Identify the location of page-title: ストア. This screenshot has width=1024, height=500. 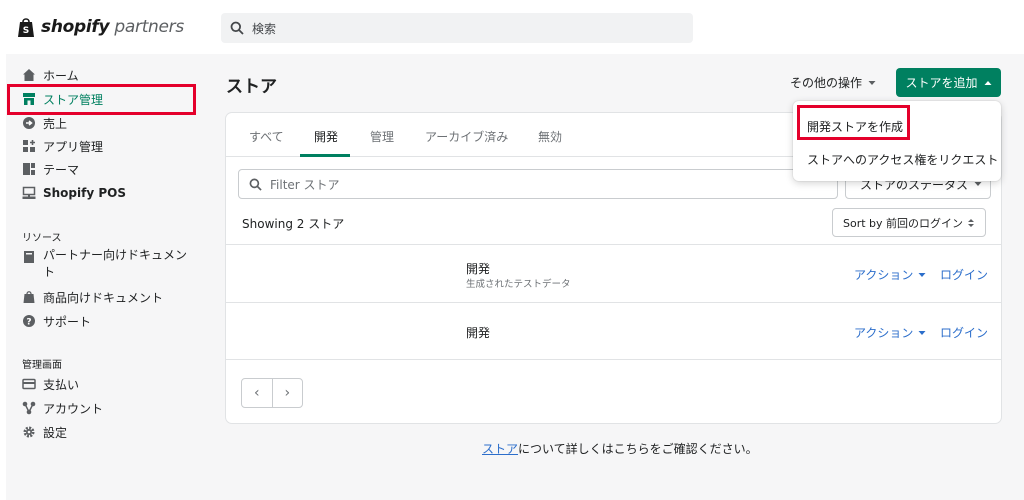
(251, 87).